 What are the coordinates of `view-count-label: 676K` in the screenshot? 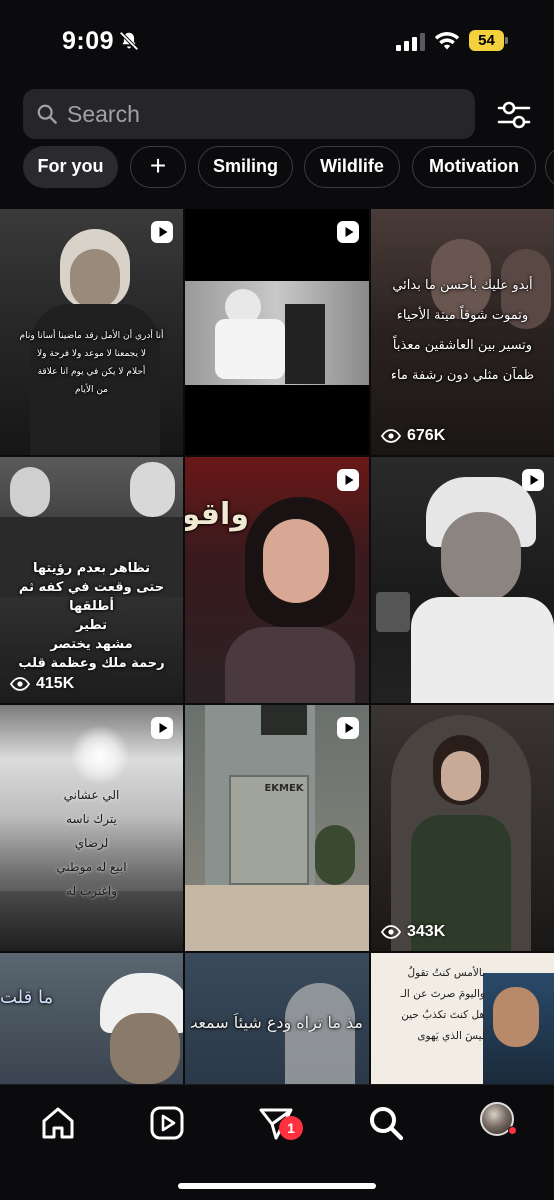 It's located at (426, 435).